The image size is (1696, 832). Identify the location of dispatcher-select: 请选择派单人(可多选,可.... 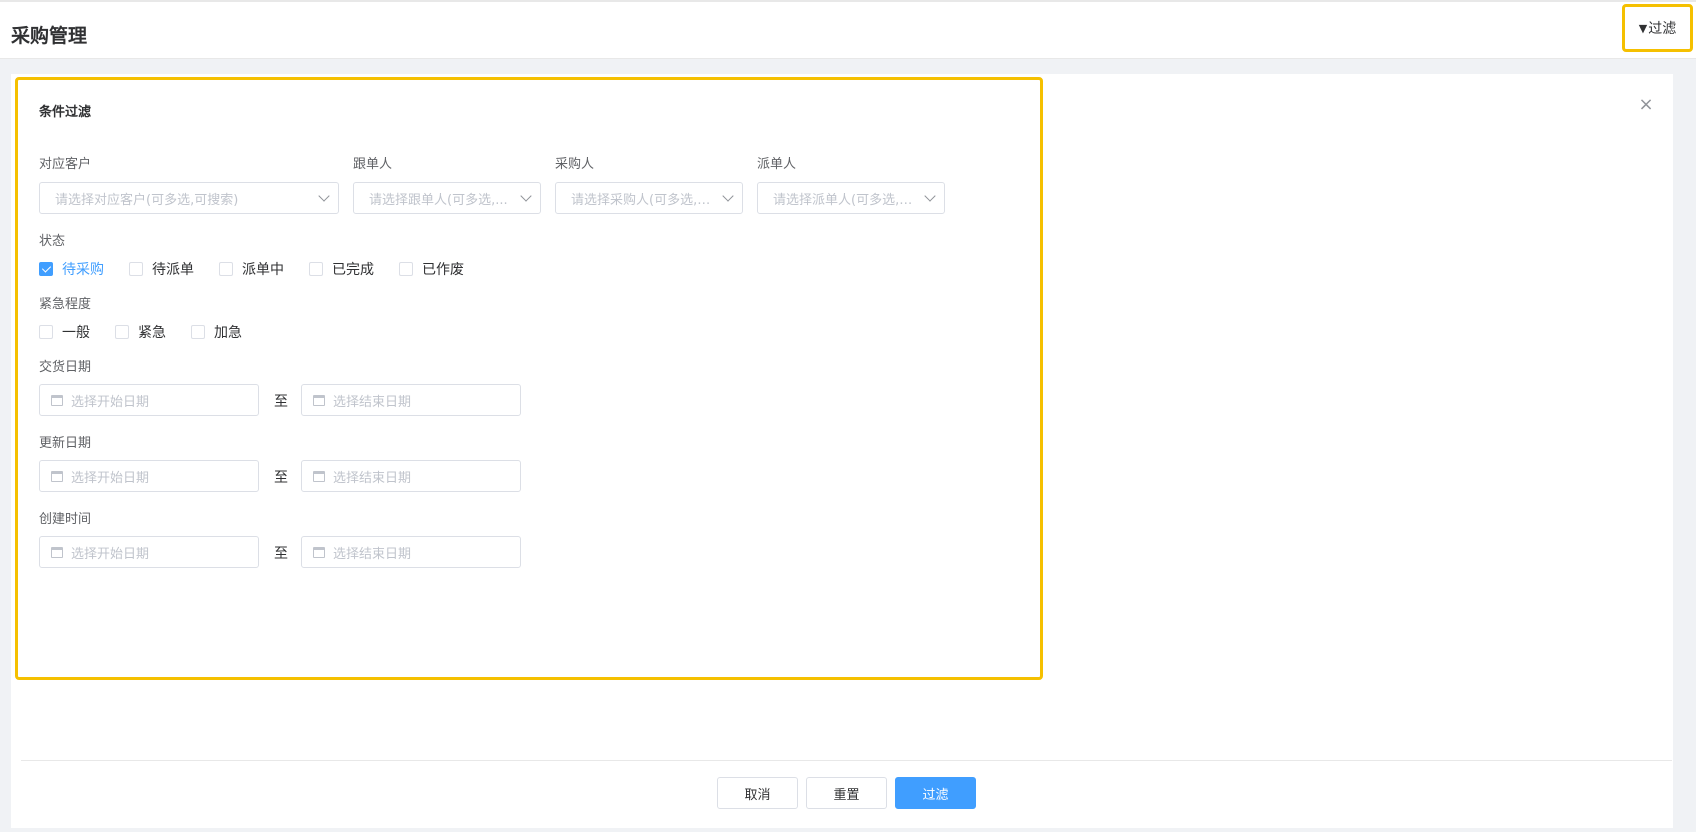
(851, 198).